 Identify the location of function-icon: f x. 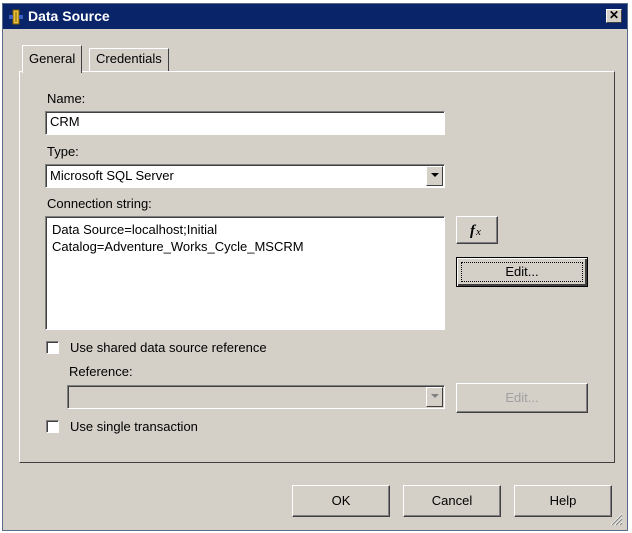
(475, 231).